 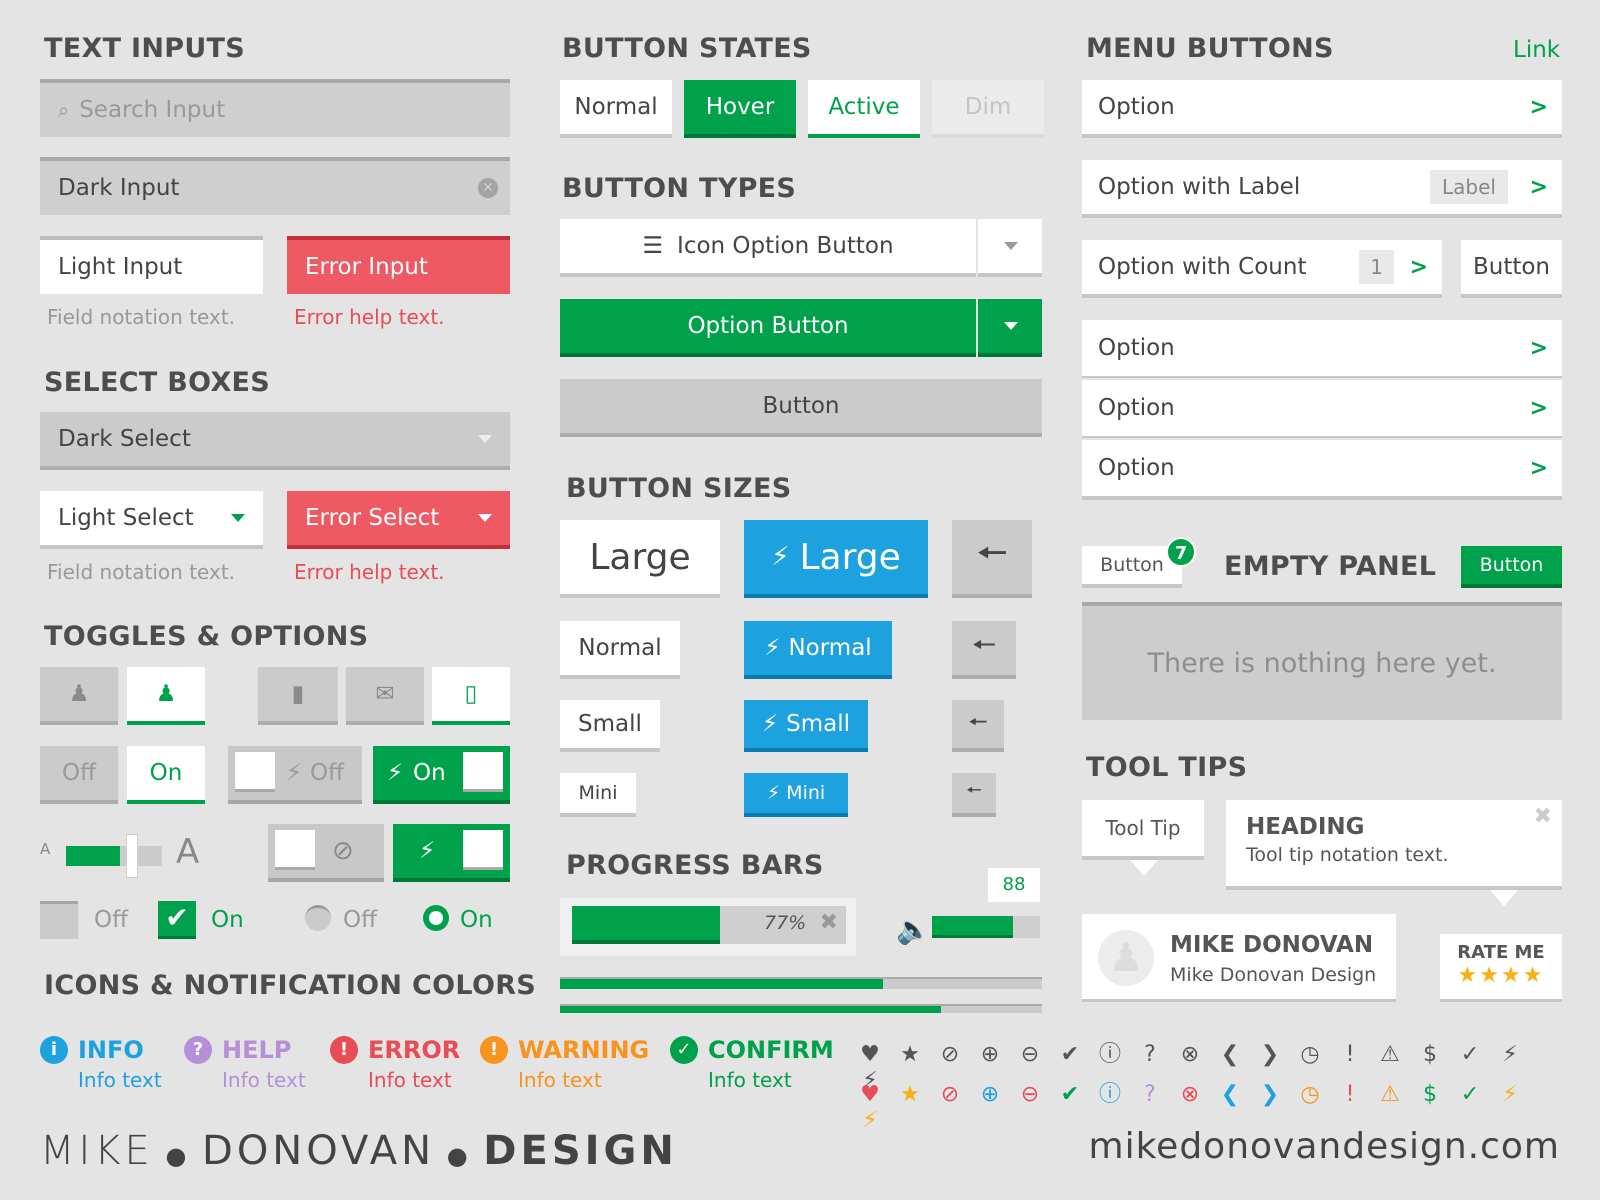 I want to click on close-icon: ✖, so click(x=1543, y=816).